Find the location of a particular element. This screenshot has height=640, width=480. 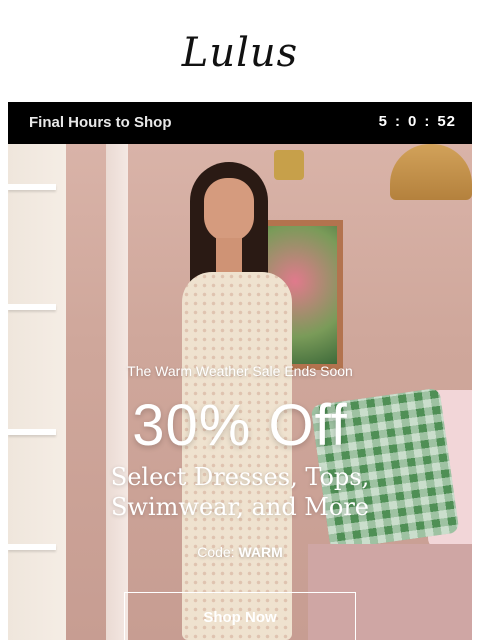

promo-code-value: WARM is located at coordinates (260, 552).